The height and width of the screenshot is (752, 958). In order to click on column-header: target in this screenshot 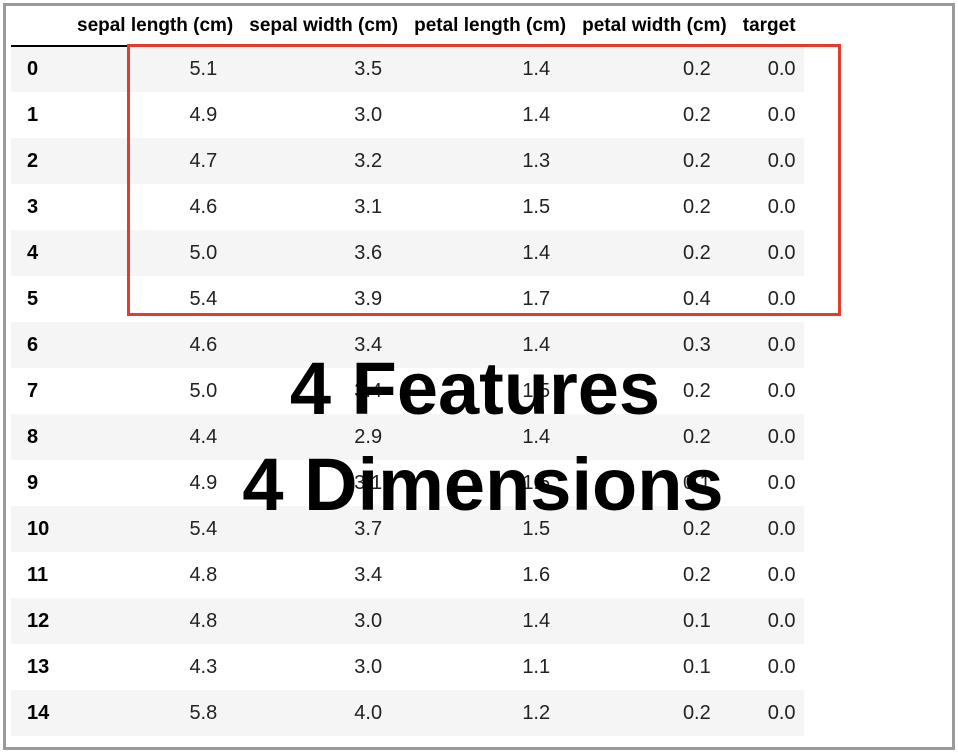, I will do `click(769, 27)`.